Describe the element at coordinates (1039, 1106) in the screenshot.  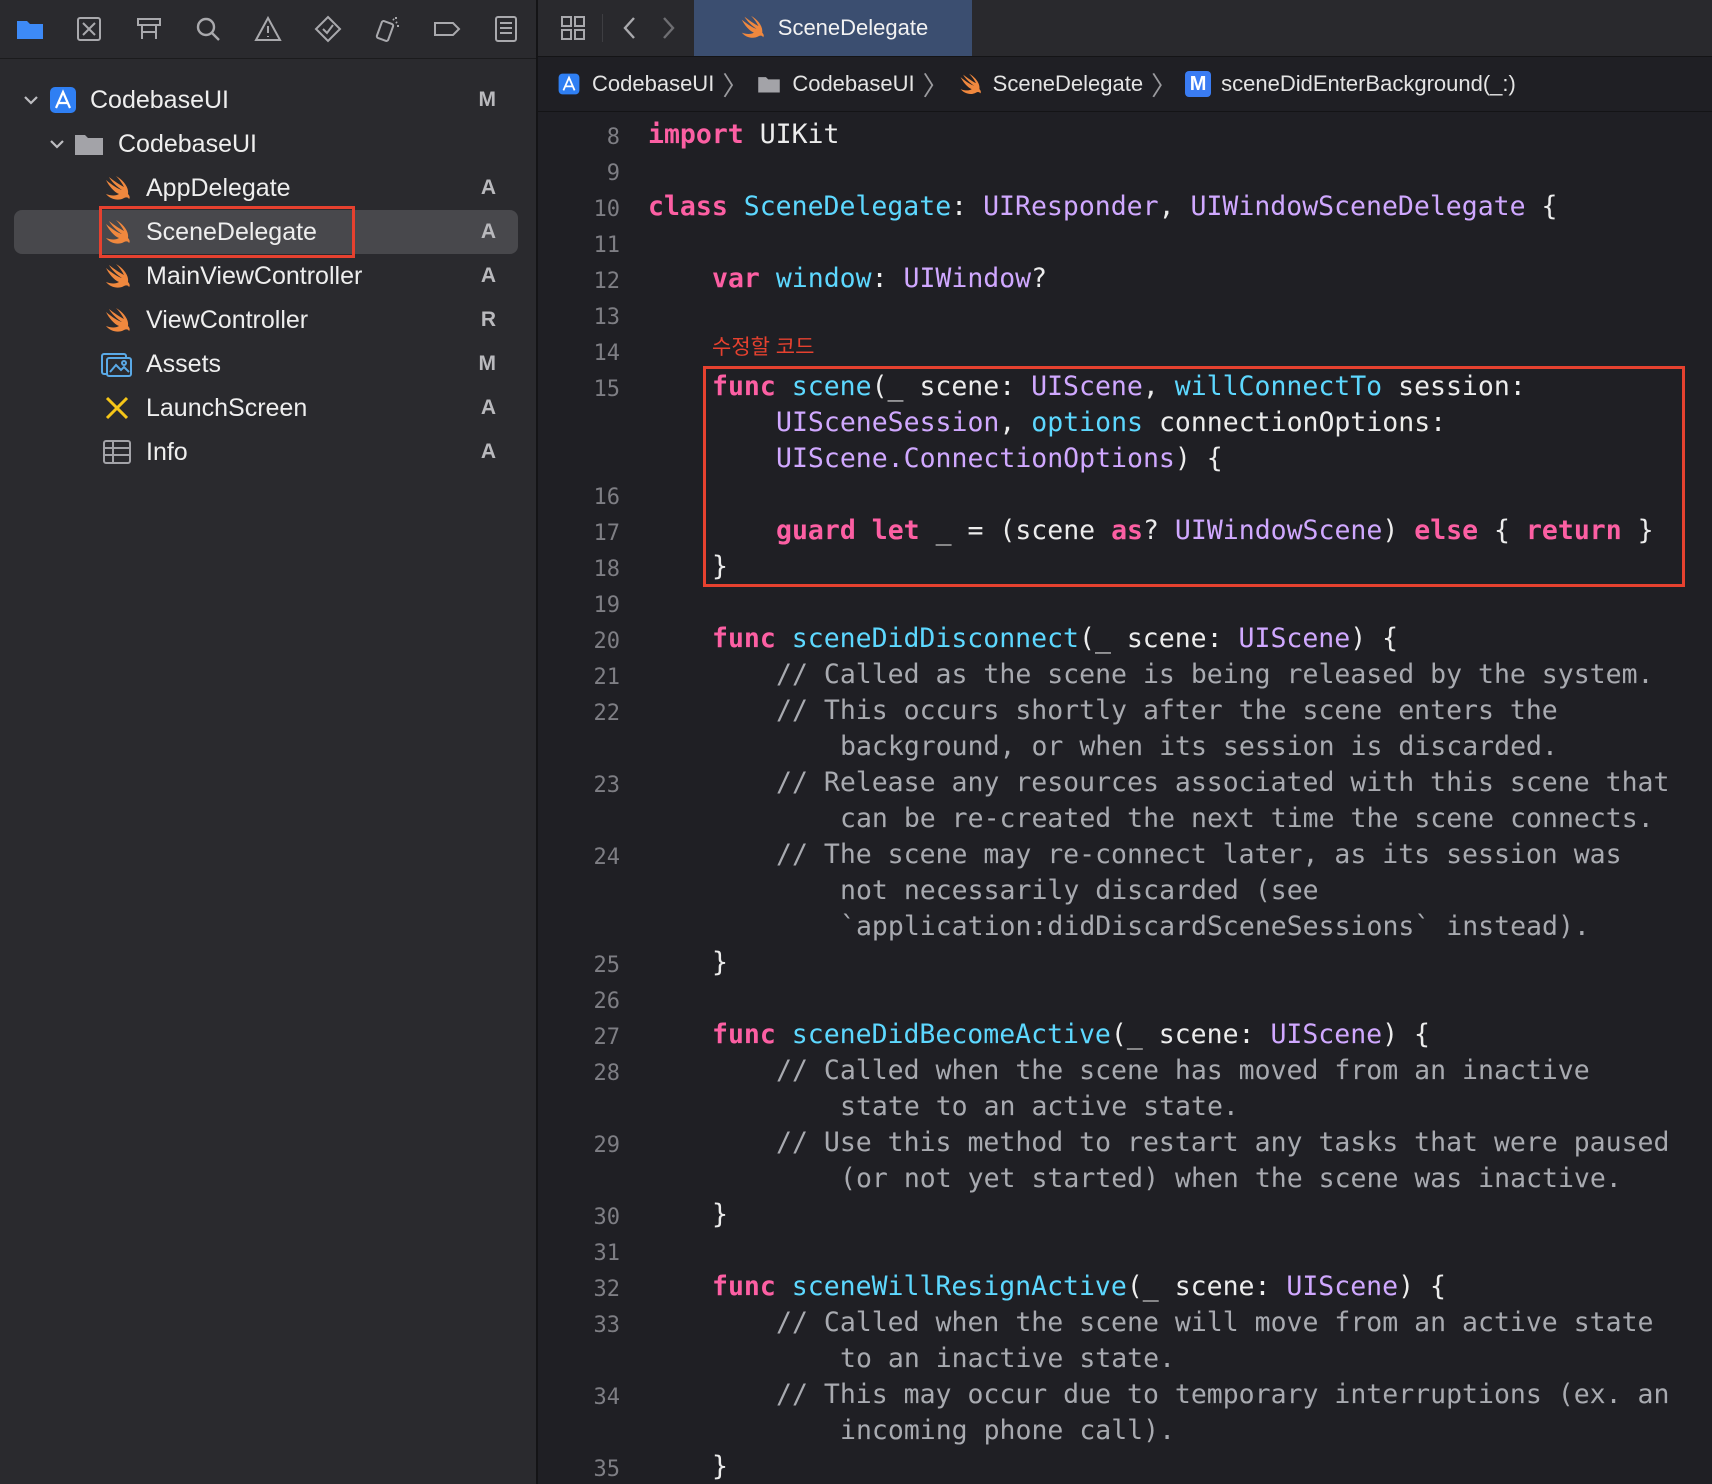
I see `code-comment: state to an active state.` at that location.